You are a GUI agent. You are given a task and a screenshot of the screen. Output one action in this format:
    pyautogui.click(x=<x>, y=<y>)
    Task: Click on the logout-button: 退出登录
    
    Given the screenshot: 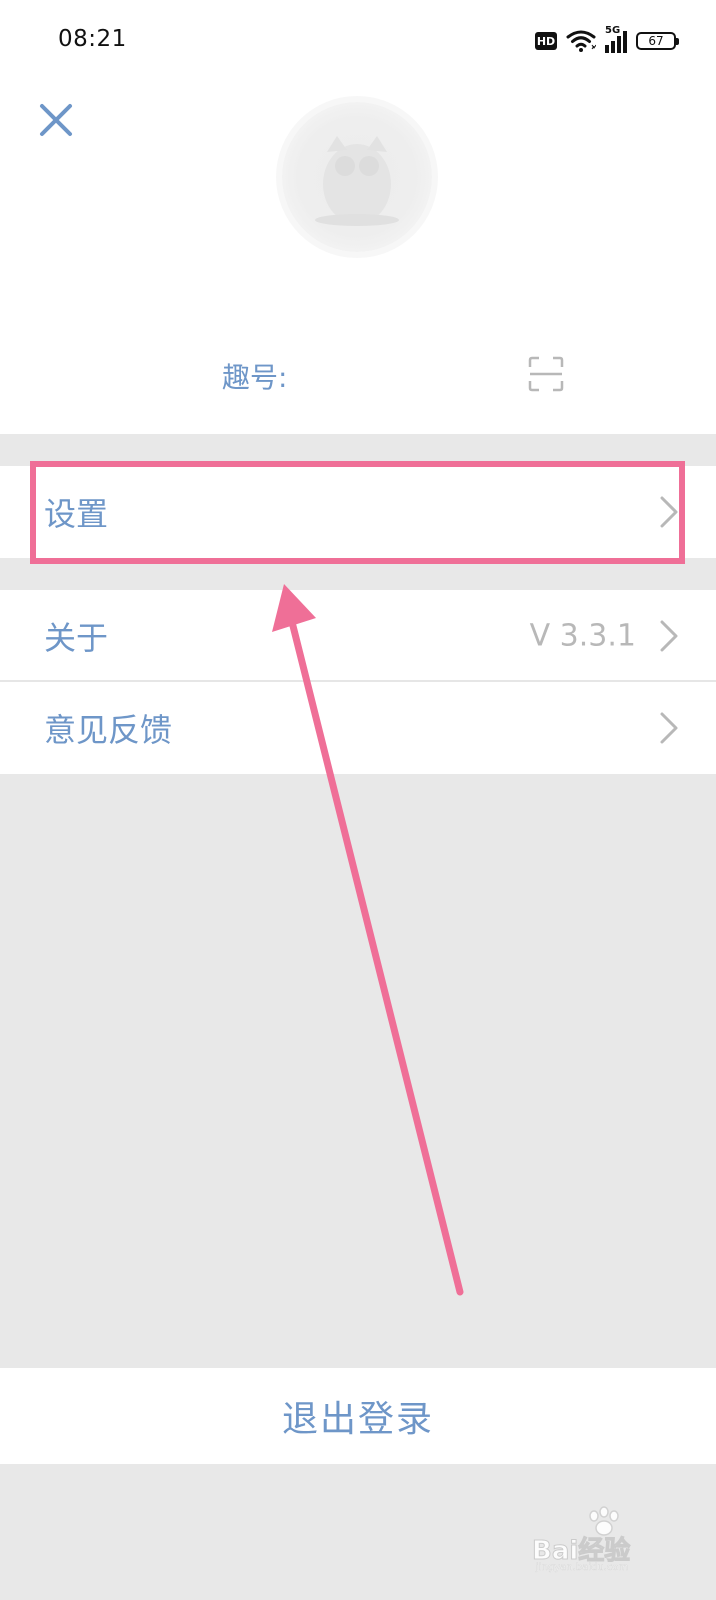 What is the action you would take?
    pyautogui.click(x=358, y=1416)
    